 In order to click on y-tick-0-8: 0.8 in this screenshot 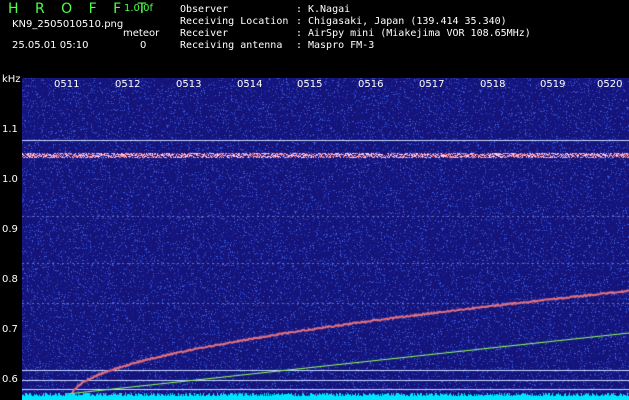, I will do `click(10, 279)`.